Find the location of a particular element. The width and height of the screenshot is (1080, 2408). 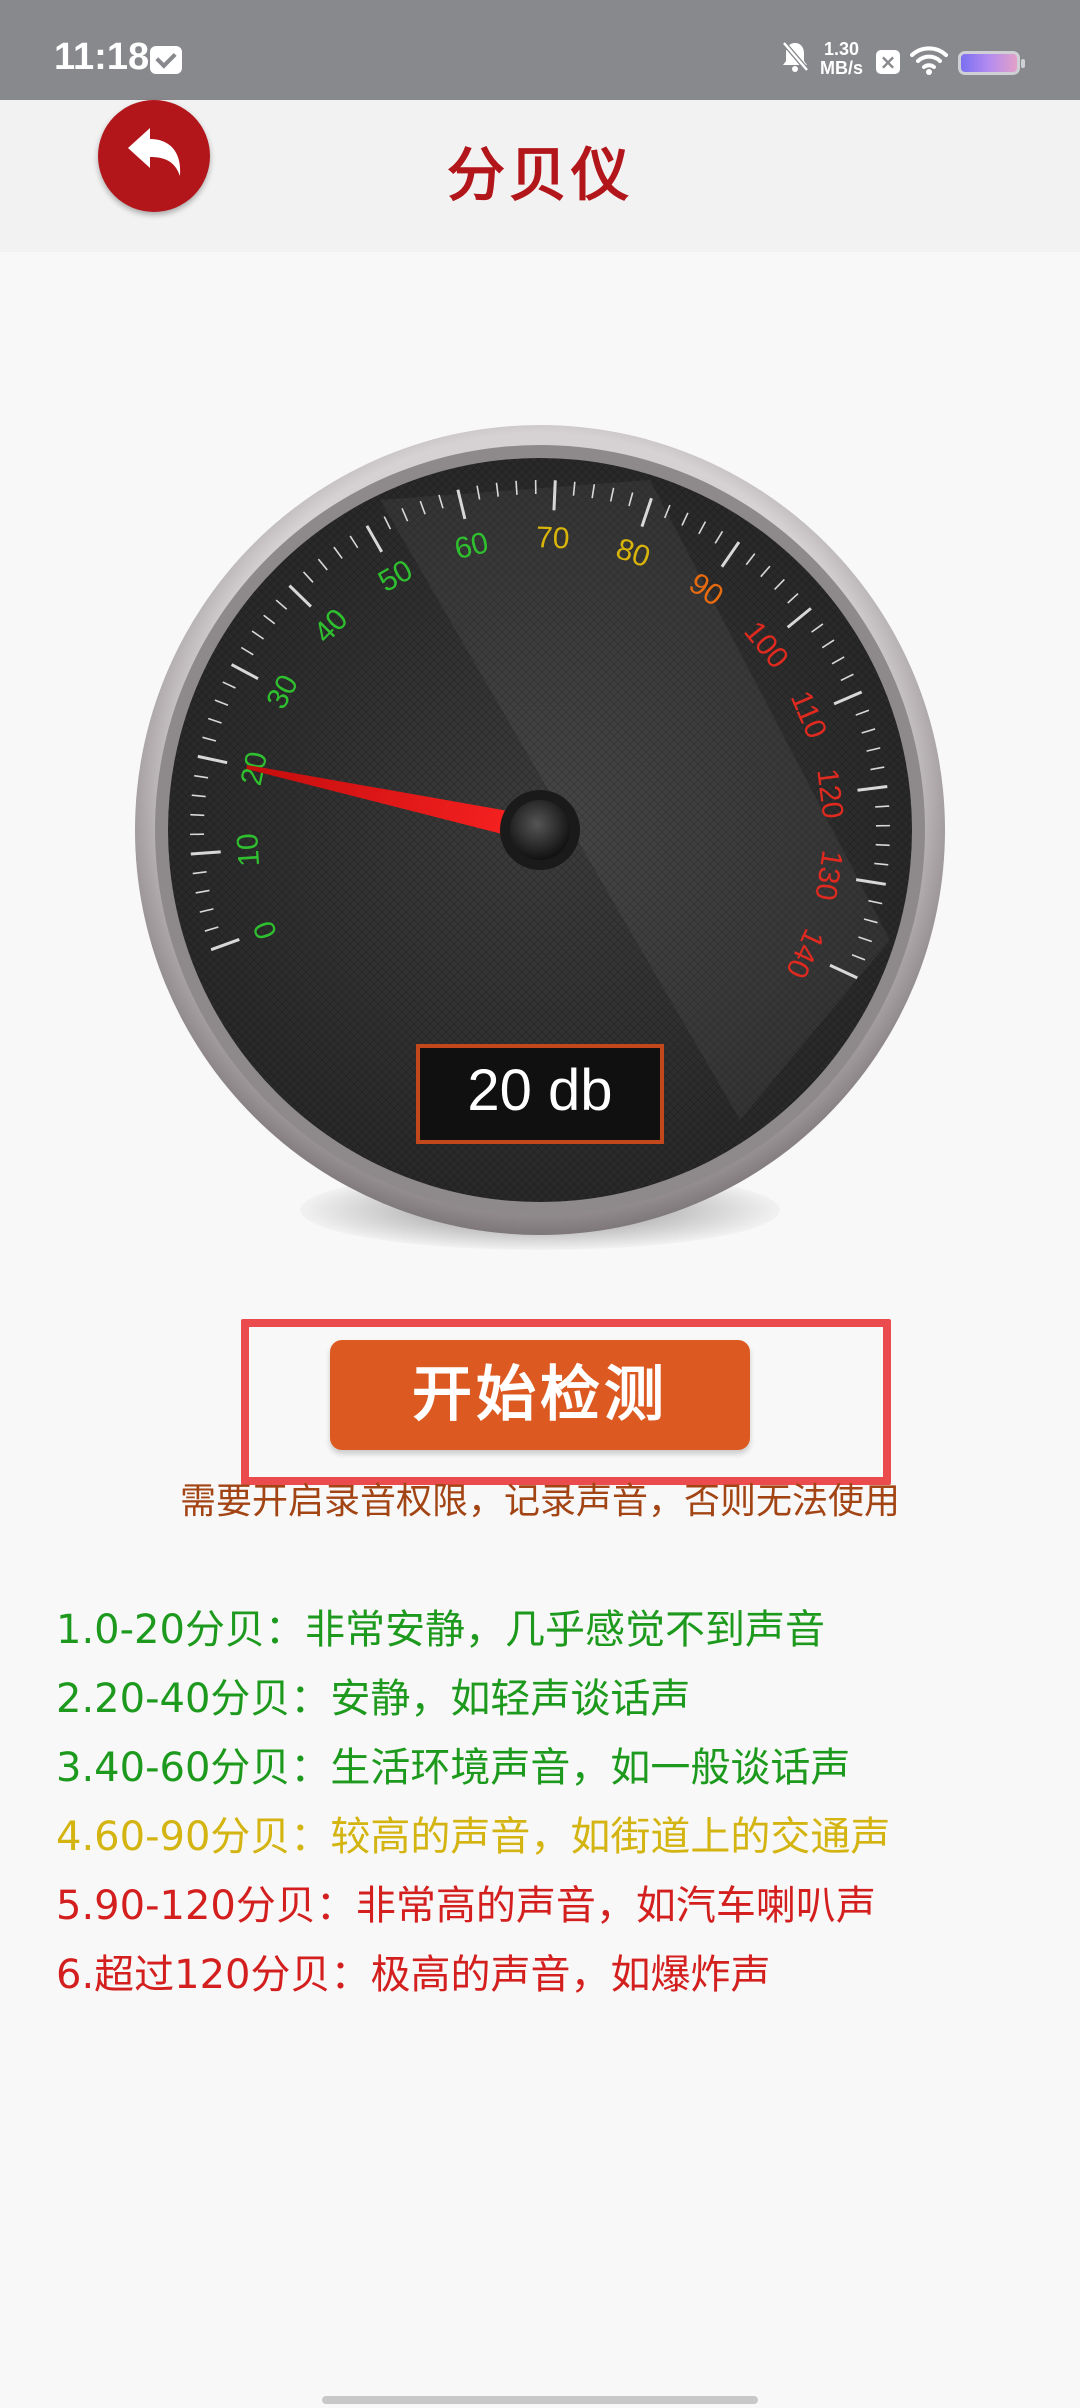

needle-hub is located at coordinates (540, 830).